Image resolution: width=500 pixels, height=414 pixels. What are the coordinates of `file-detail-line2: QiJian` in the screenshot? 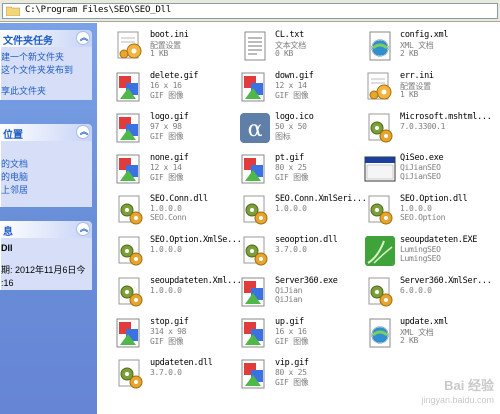 It's located at (289, 299).